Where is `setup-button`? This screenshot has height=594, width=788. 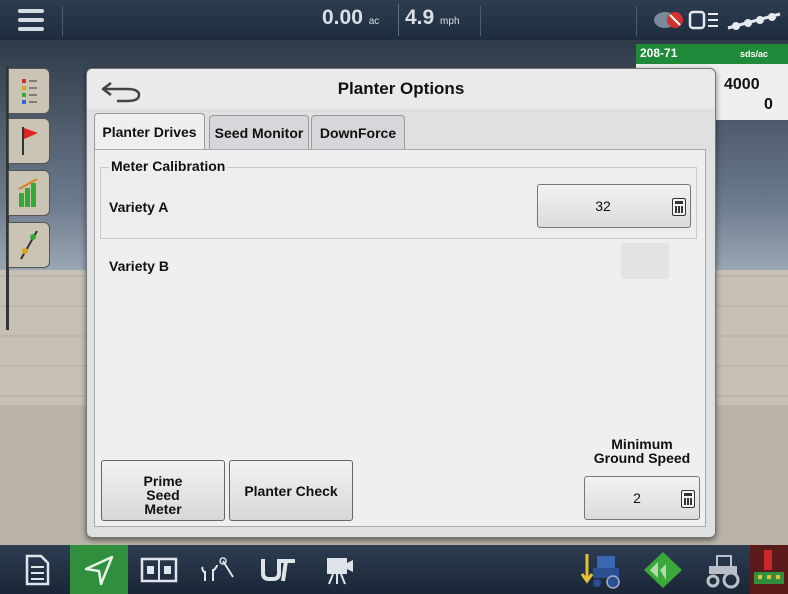 setup-button is located at coordinates (37, 569).